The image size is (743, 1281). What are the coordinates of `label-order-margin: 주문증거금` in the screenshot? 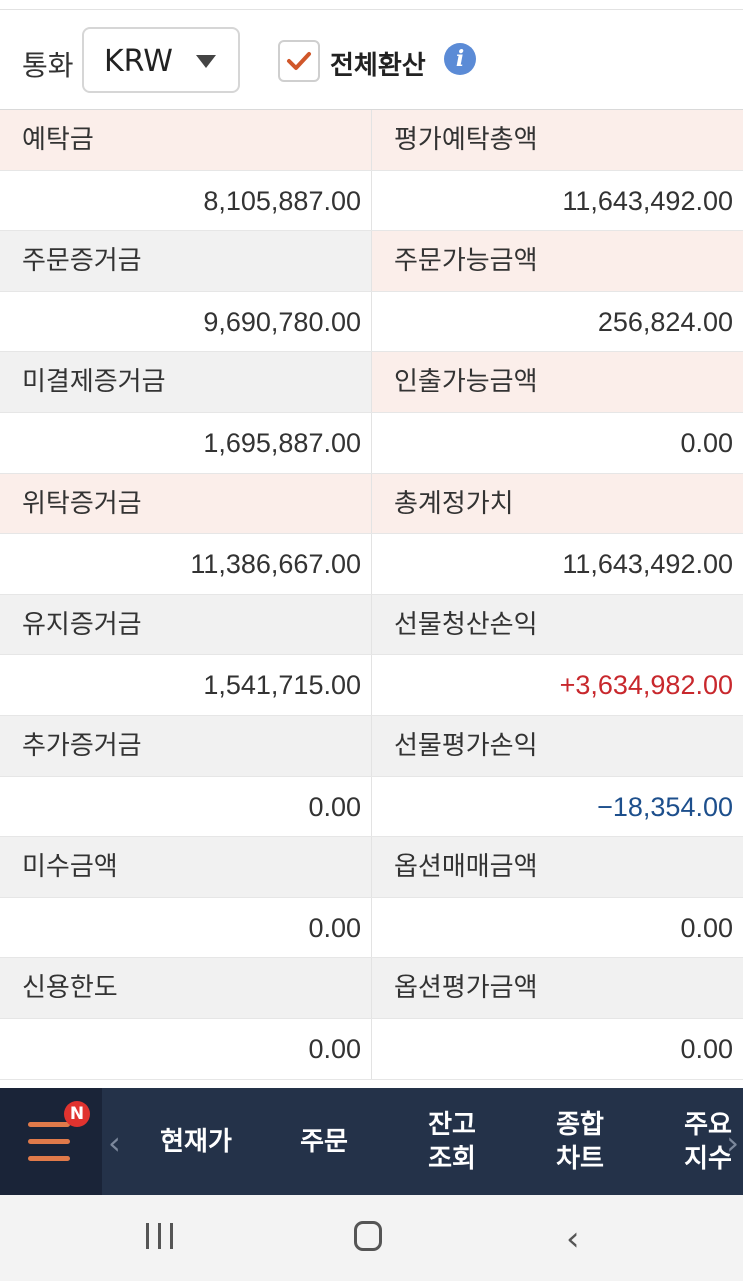 It's located at (185, 261).